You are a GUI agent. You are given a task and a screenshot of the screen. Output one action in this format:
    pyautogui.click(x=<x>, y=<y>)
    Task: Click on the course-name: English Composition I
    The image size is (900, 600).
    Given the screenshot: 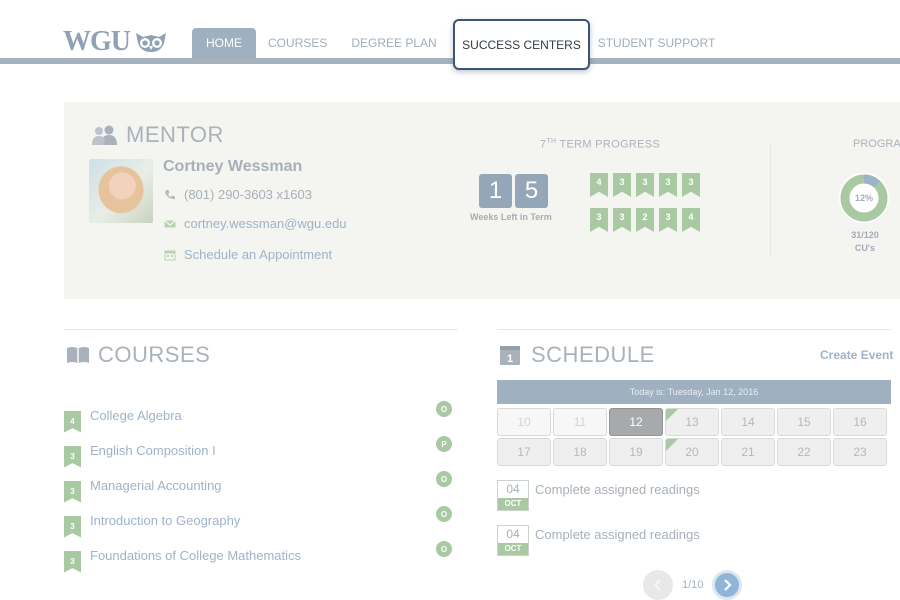 What is the action you would take?
    pyautogui.click(x=153, y=450)
    